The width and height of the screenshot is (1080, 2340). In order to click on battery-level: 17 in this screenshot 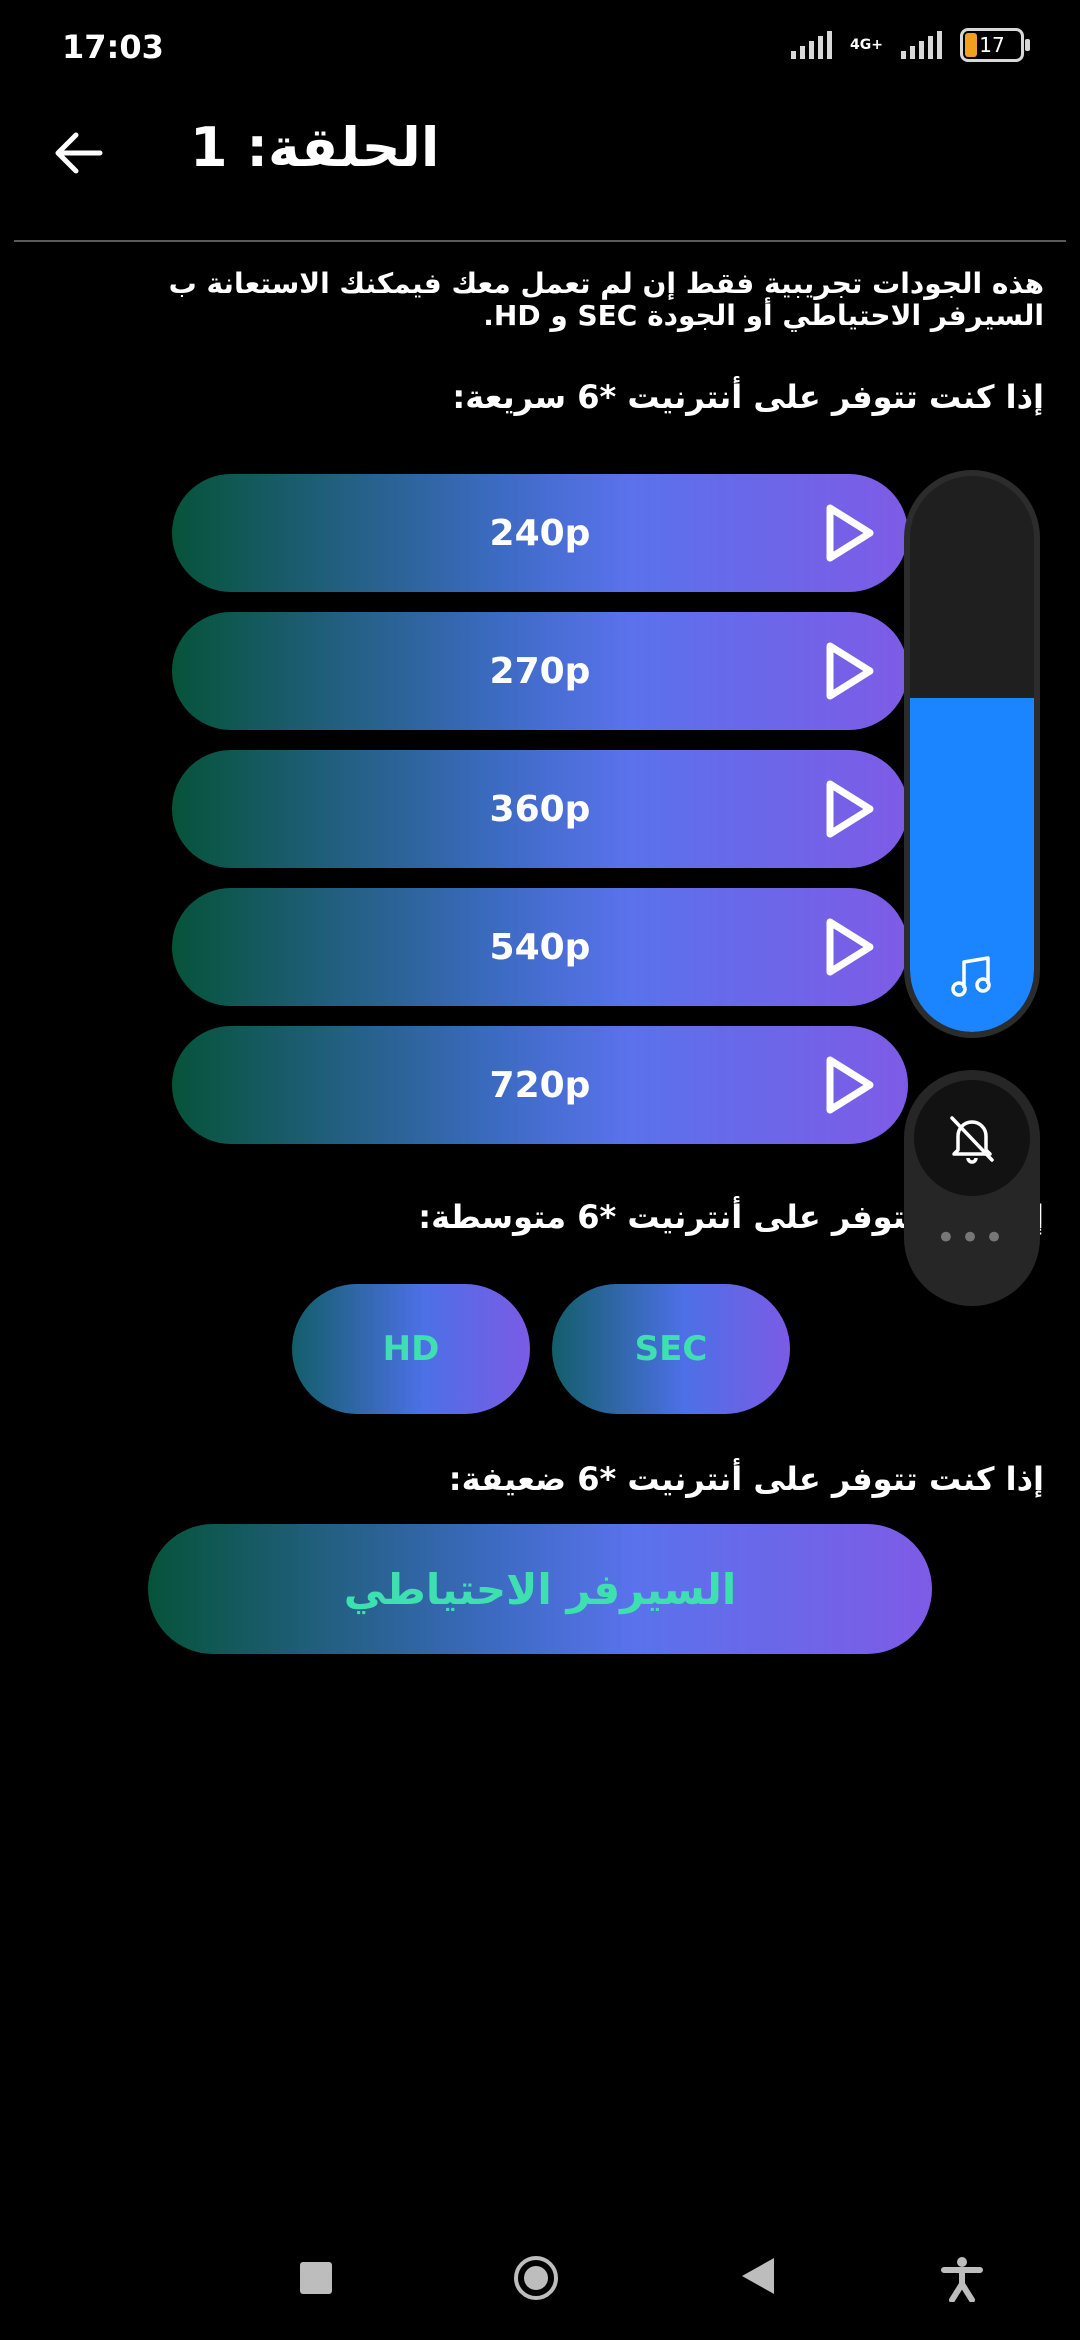, I will do `click(992, 45)`.